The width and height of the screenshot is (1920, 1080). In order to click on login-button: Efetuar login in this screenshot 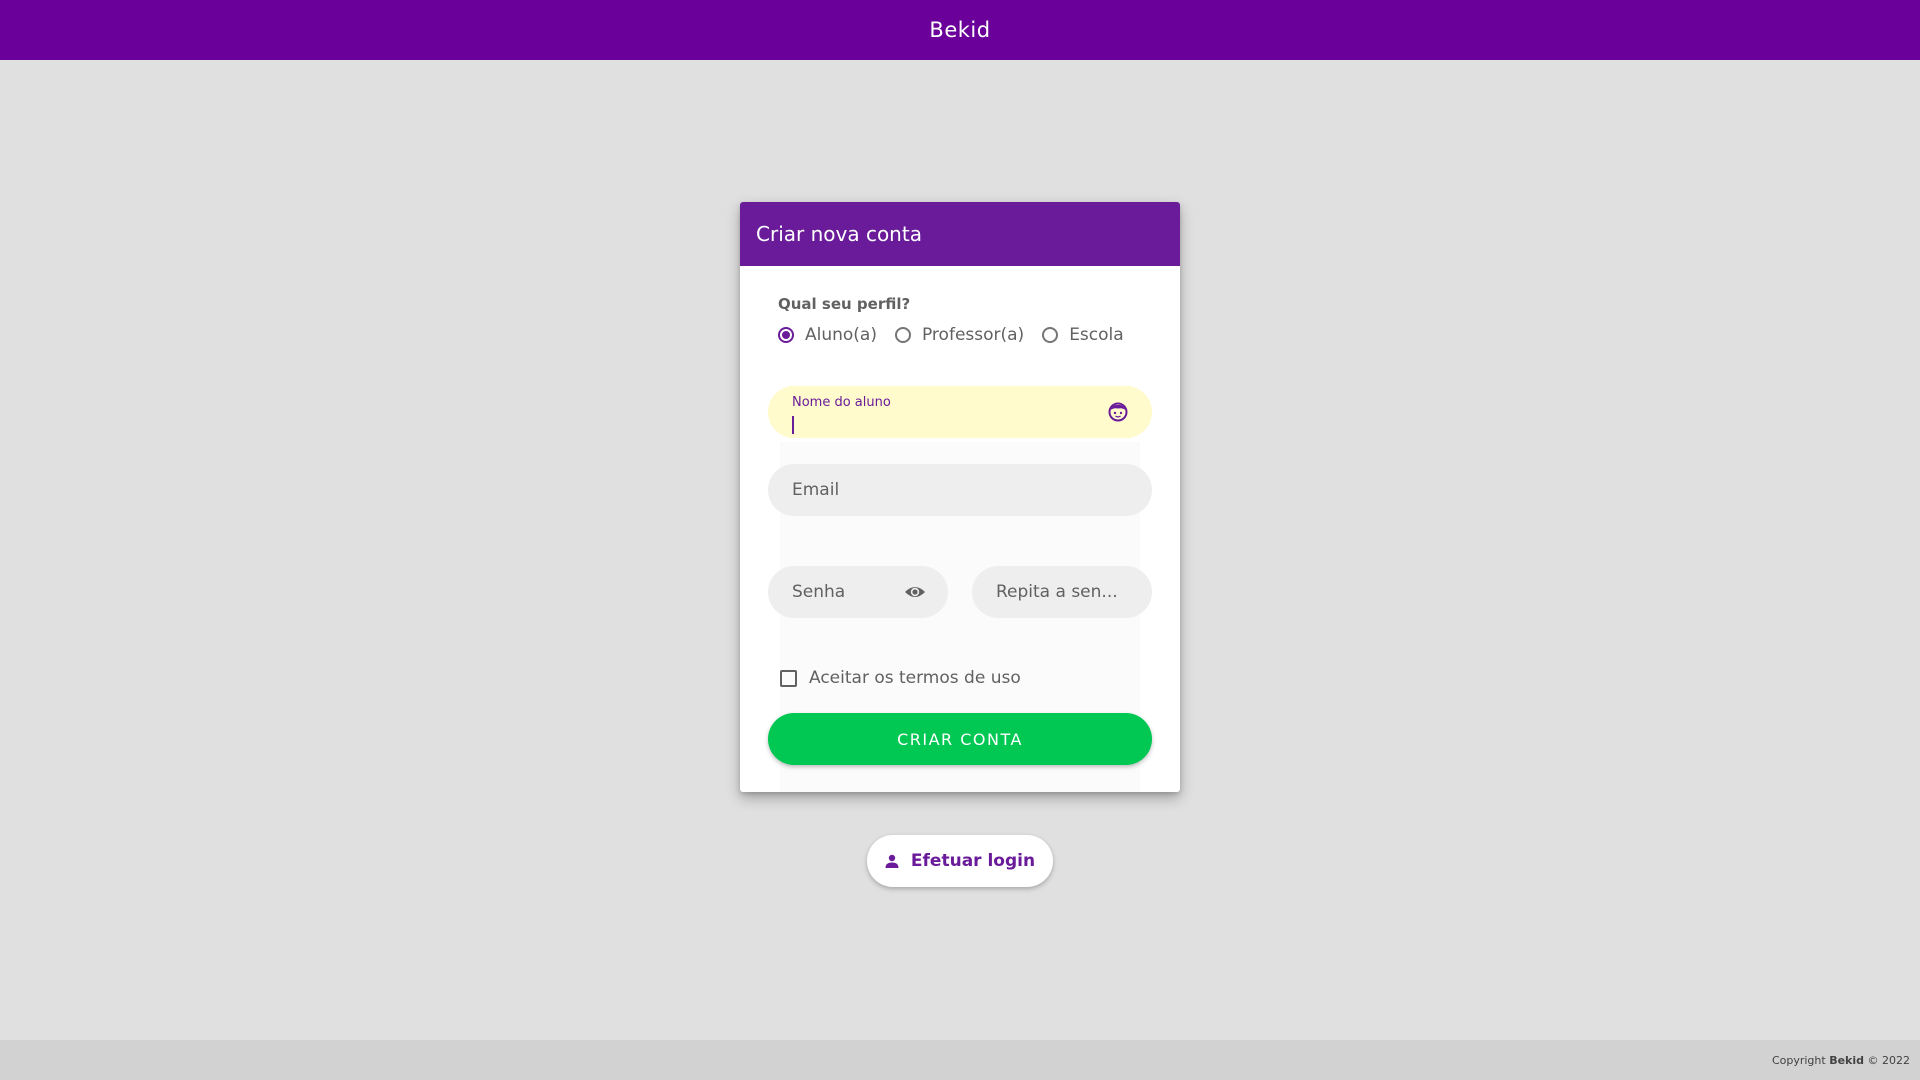, I will do `click(960, 861)`.